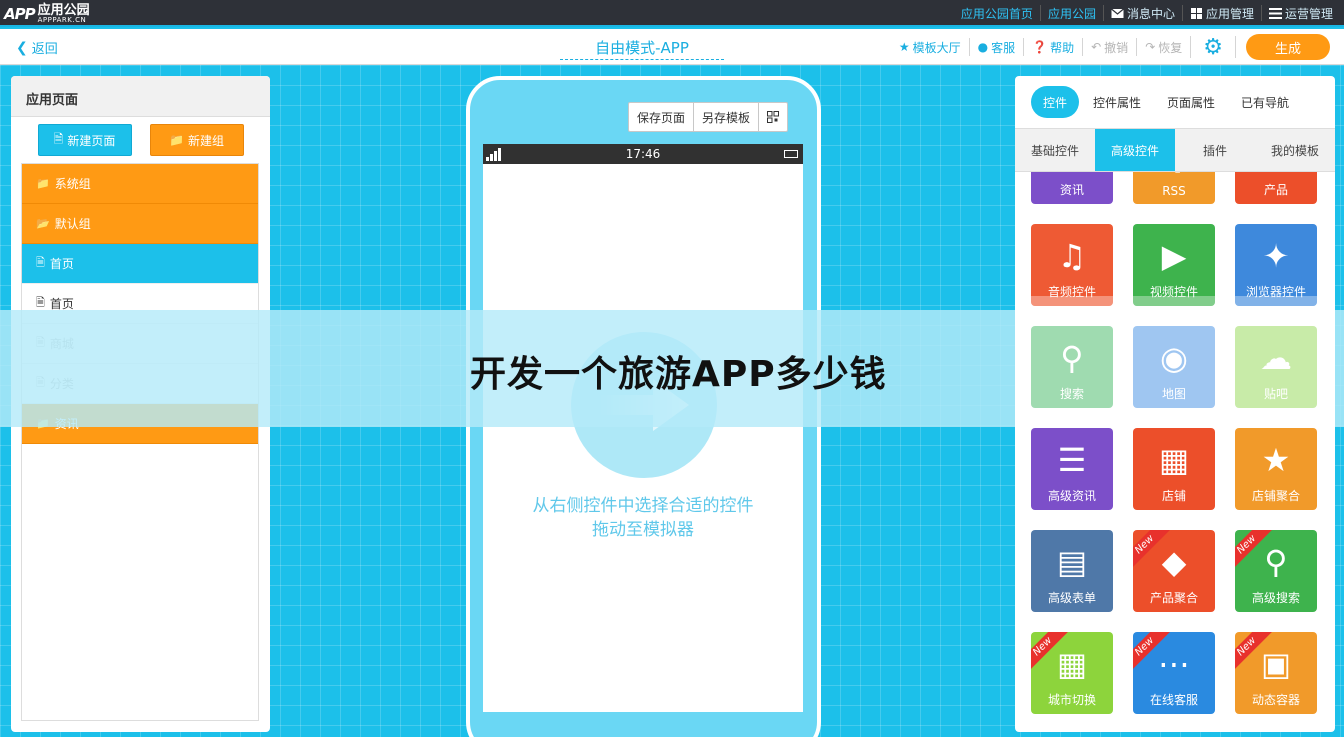 The height and width of the screenshot is (737, 1344). I want to click on status-bar: 17:46, so click(643, 154).